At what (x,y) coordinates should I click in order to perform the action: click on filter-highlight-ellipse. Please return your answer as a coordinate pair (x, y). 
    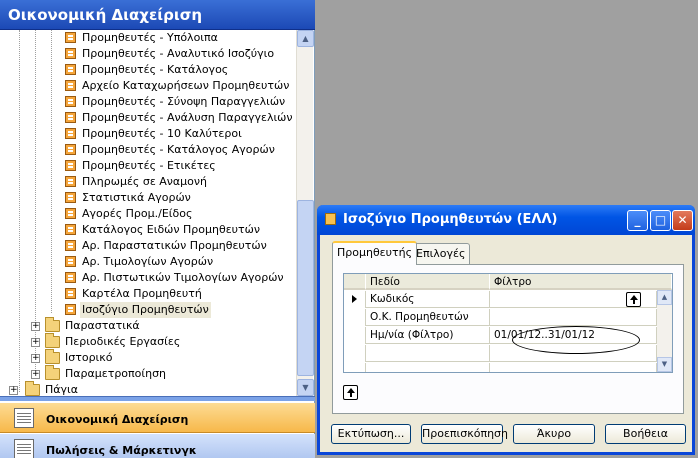
    Looking at the image, I should click on (576, 340).